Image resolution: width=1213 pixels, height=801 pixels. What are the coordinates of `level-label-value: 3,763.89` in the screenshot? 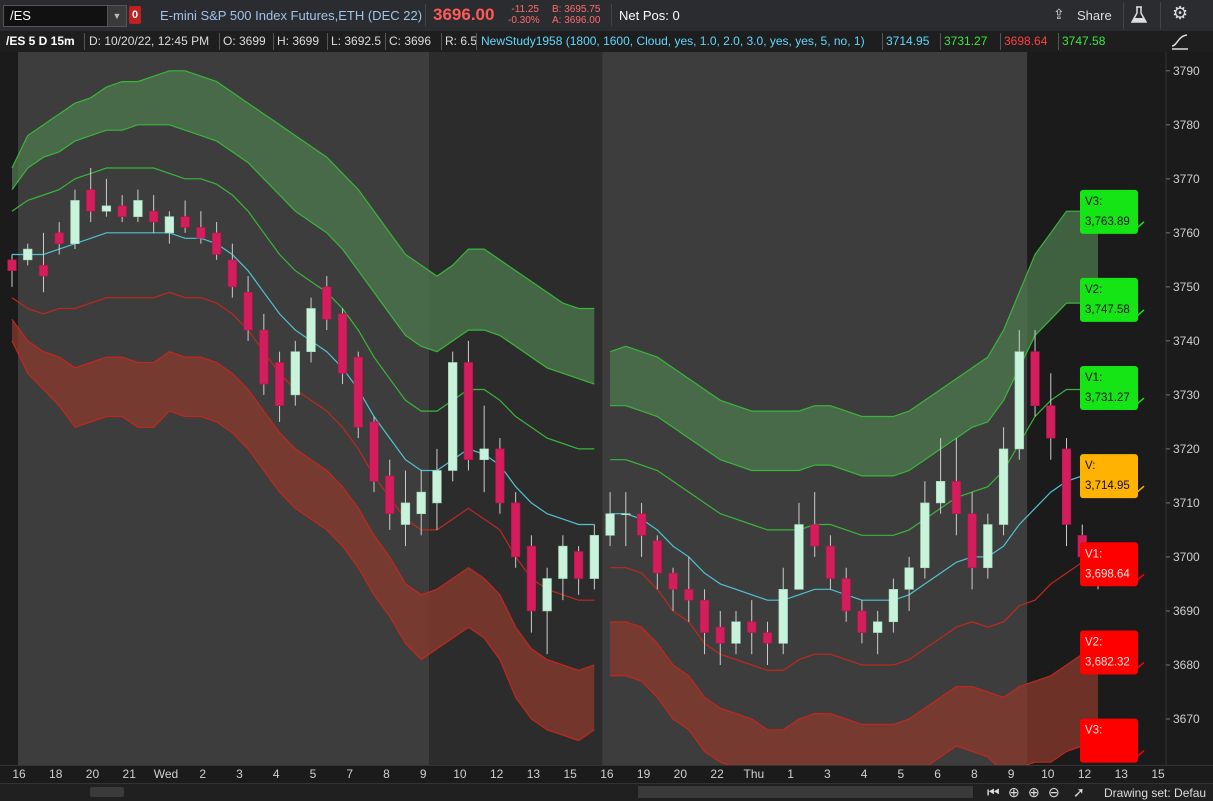 It's located at (1107, 222).